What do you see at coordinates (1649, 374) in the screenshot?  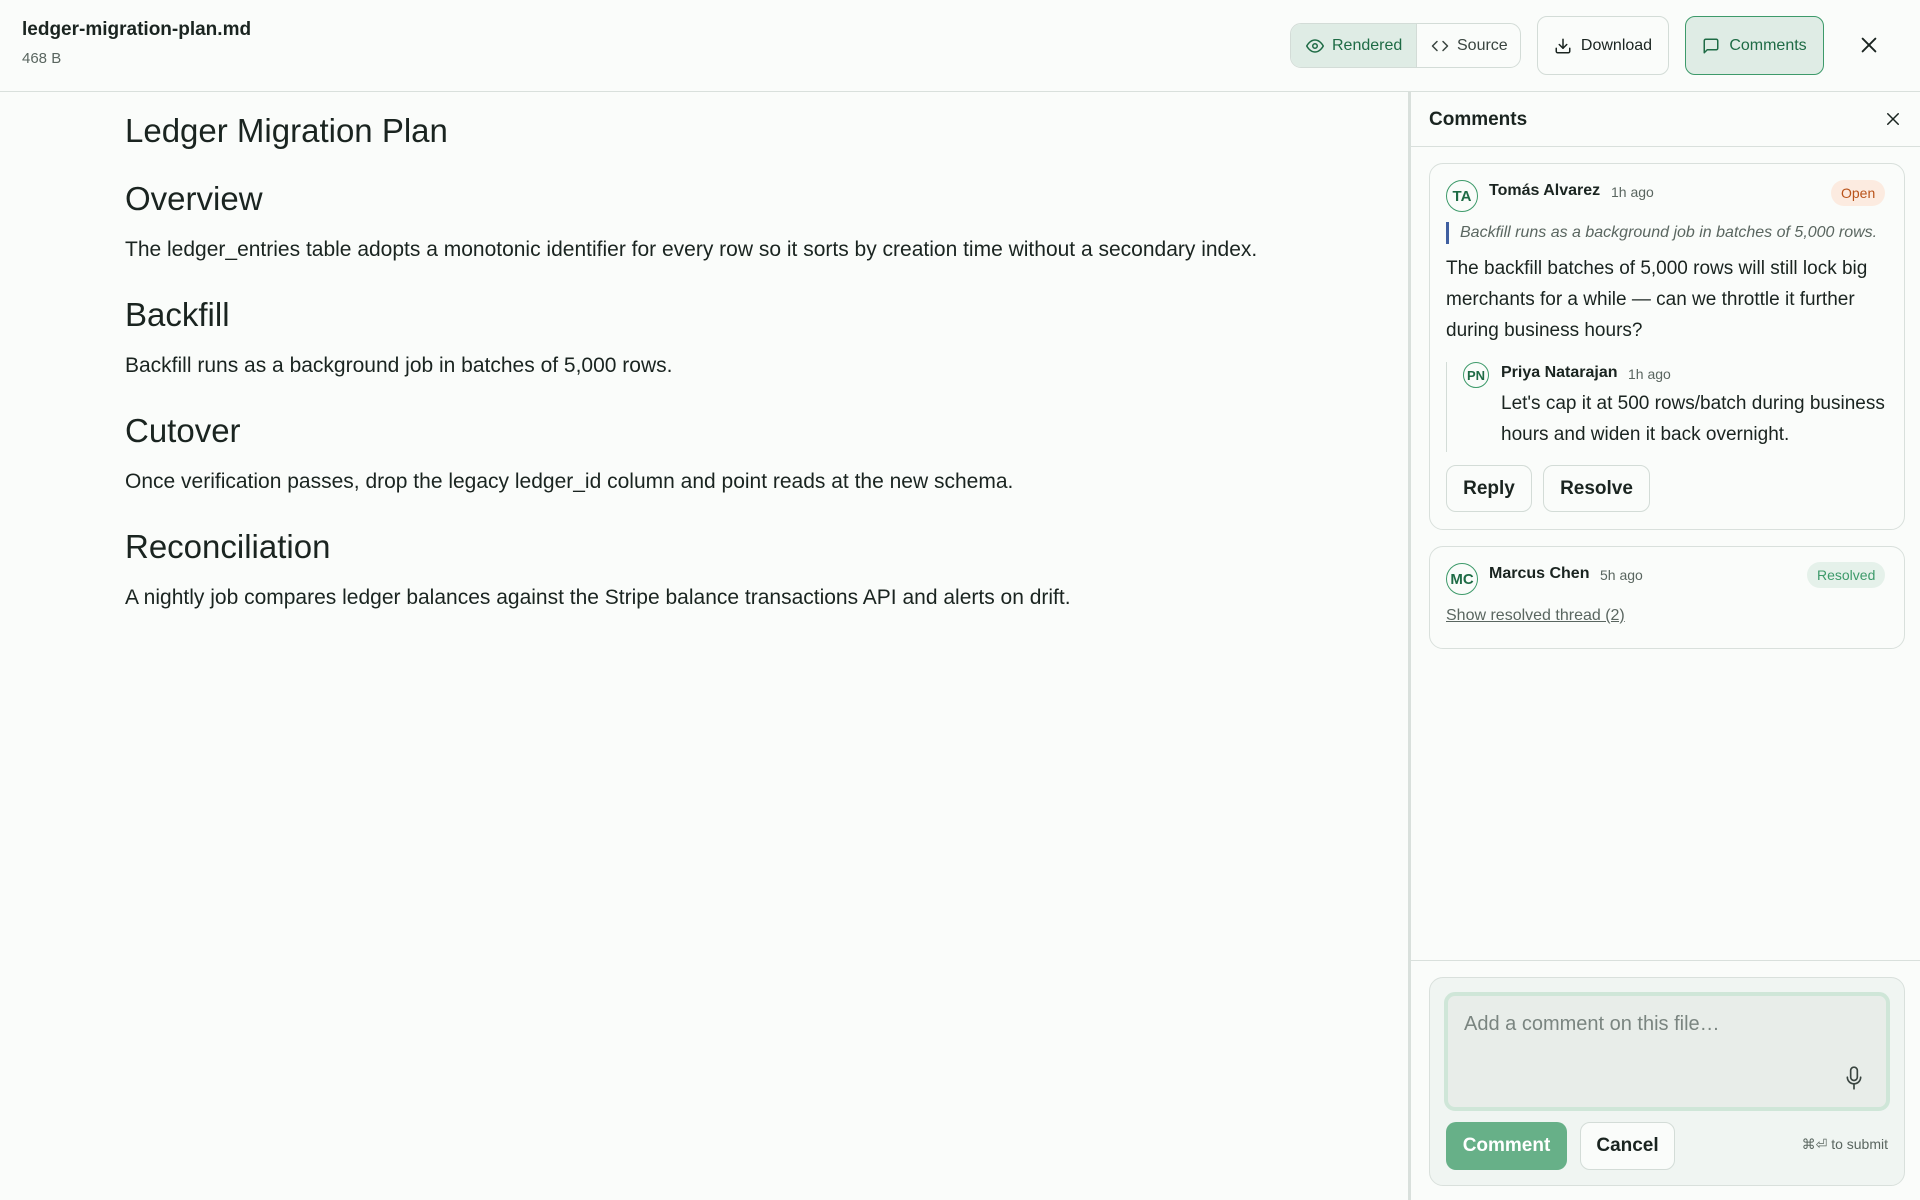 I see `reply-time: 1h ago` at bounding box center [1649, 374].